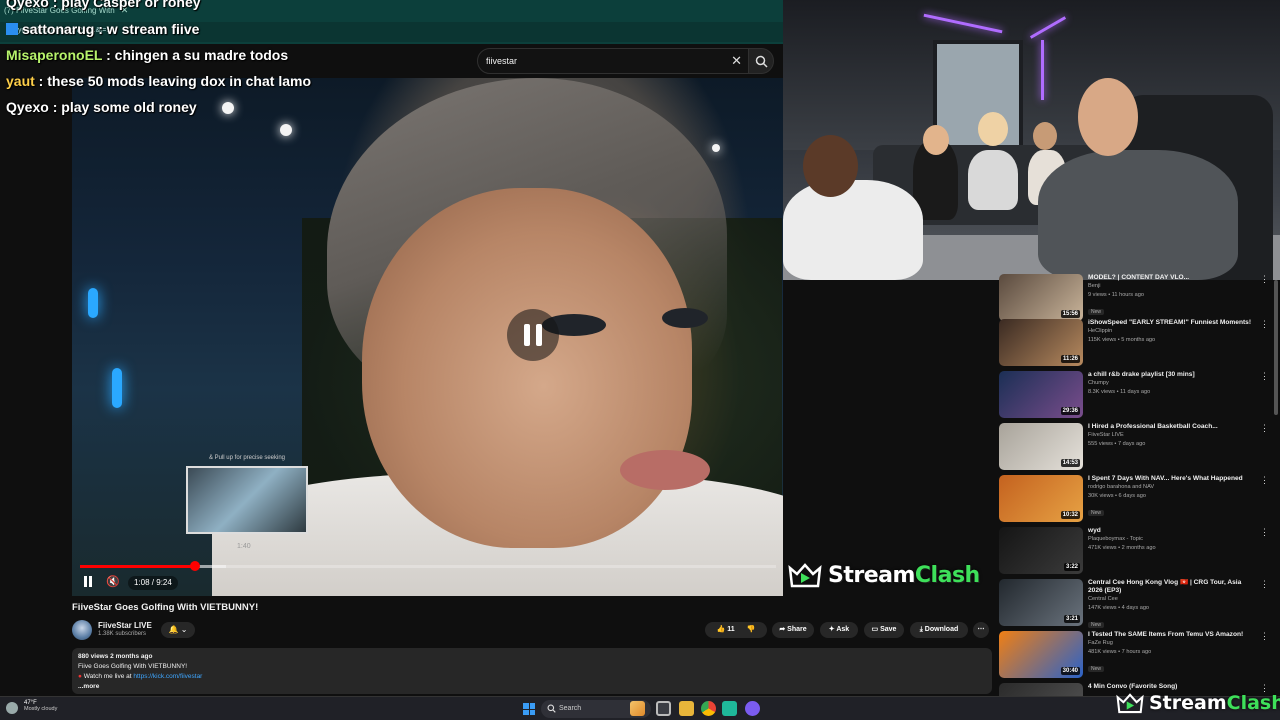 The image size is (1280, 720). I want to click on duration-badge: 30:40, so click(1070, 671).